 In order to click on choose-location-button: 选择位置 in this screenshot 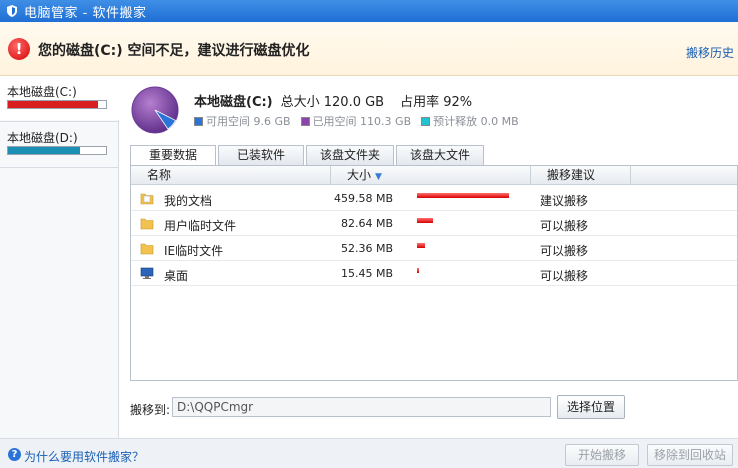, I will do `click(591, 407)`.